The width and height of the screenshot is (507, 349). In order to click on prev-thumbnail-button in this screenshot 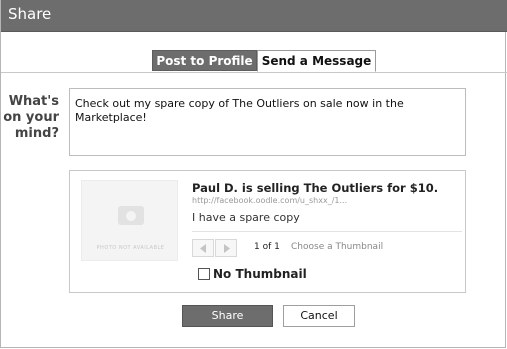, I will do `click(203, 248)`.